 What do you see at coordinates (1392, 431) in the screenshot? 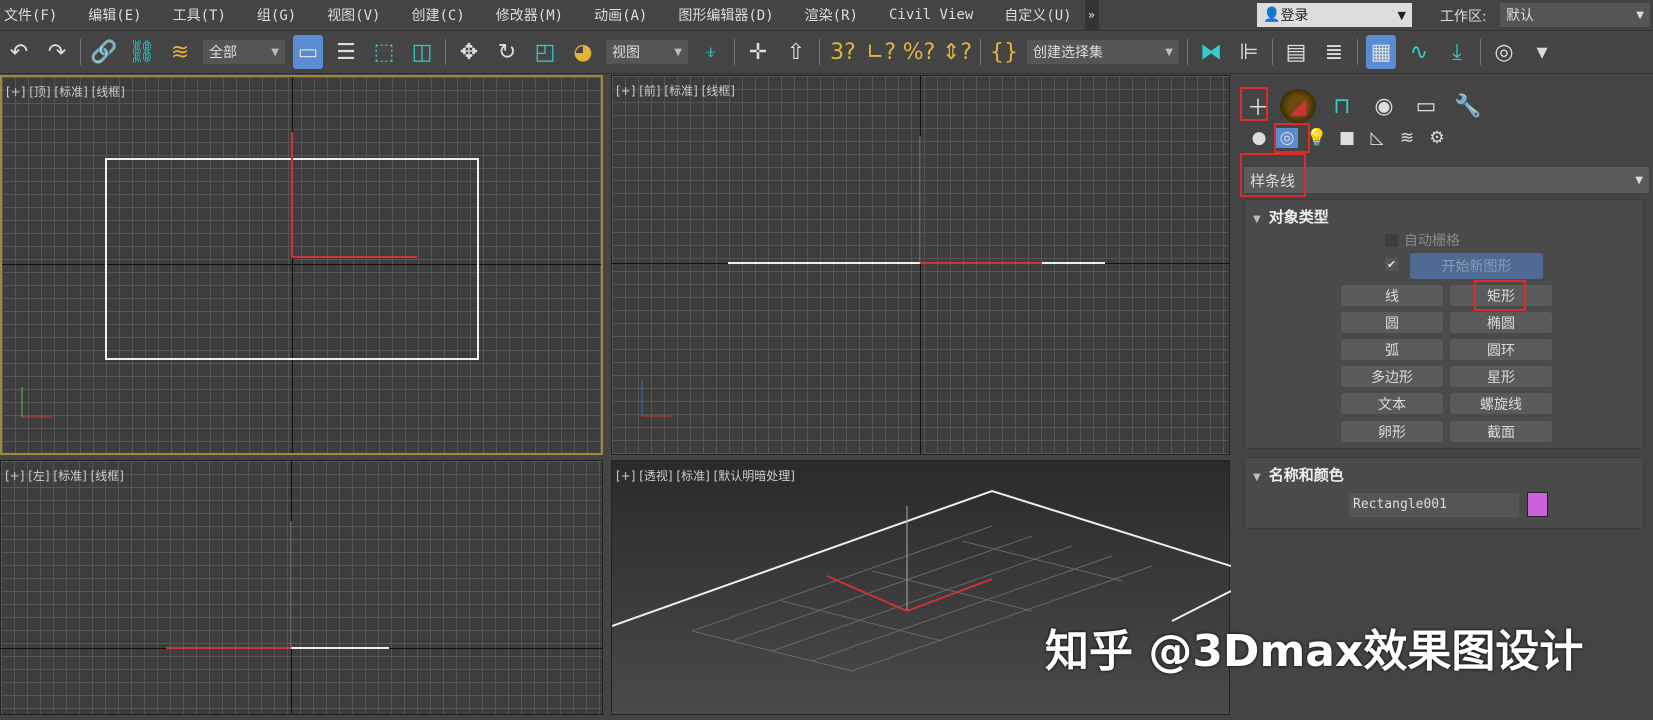
I see `egg-button: 卵形` at bounding box center [1392, 431].